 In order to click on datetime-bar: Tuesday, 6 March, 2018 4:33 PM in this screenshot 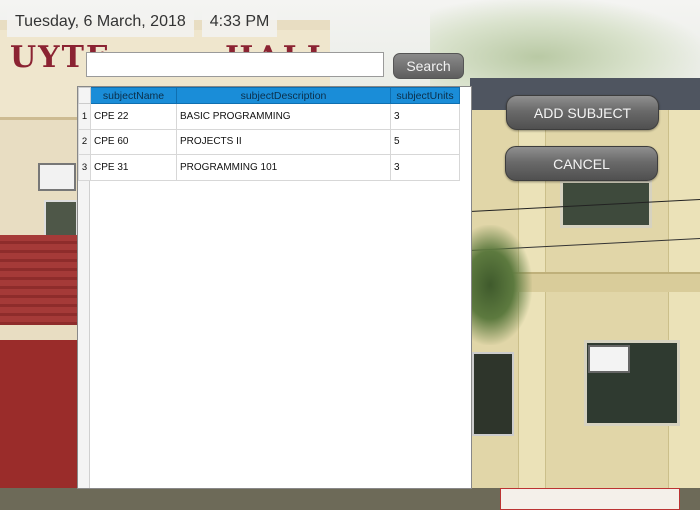, I will do `click(142, 23)`.